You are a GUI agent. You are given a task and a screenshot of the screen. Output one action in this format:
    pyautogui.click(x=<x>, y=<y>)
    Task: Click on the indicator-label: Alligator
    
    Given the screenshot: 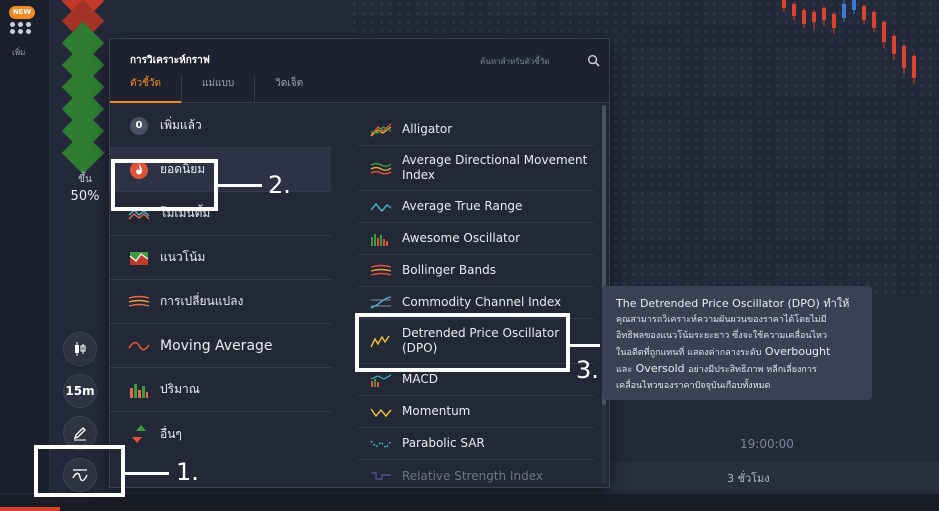 What is the action you would take?
    pyautogui.click(x=427, y=129)
    